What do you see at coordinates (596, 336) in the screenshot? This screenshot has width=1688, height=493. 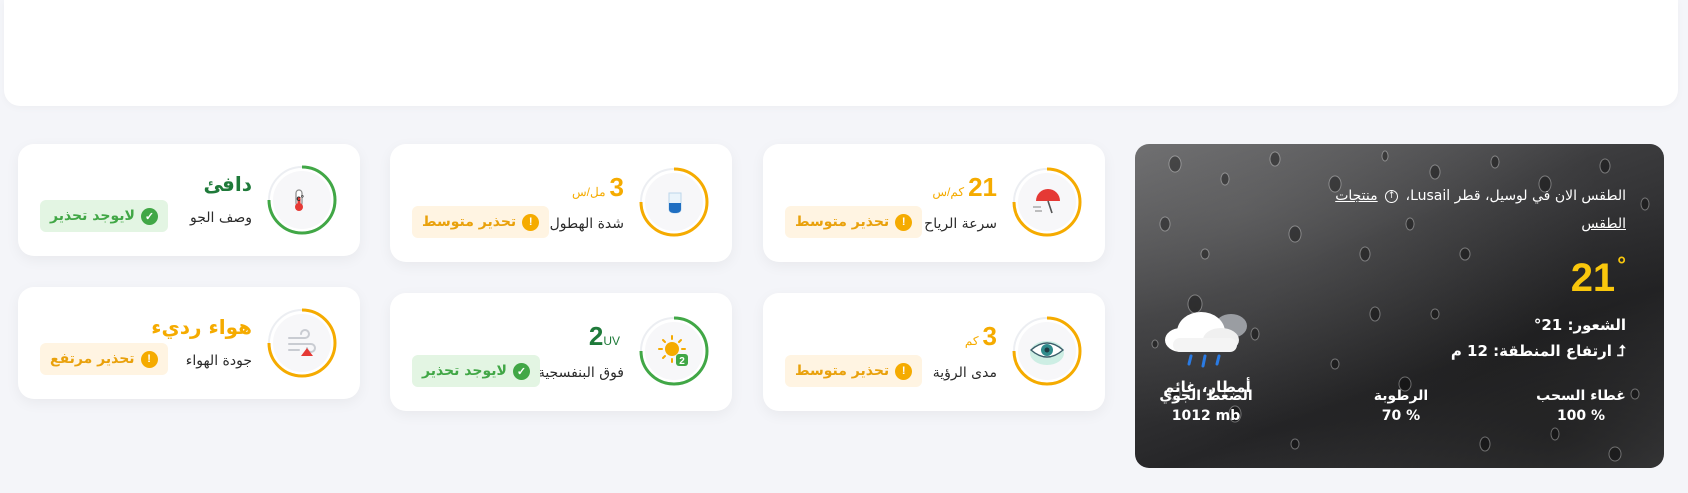 I see `uv-number: 2` at bounding box center [596, 336].